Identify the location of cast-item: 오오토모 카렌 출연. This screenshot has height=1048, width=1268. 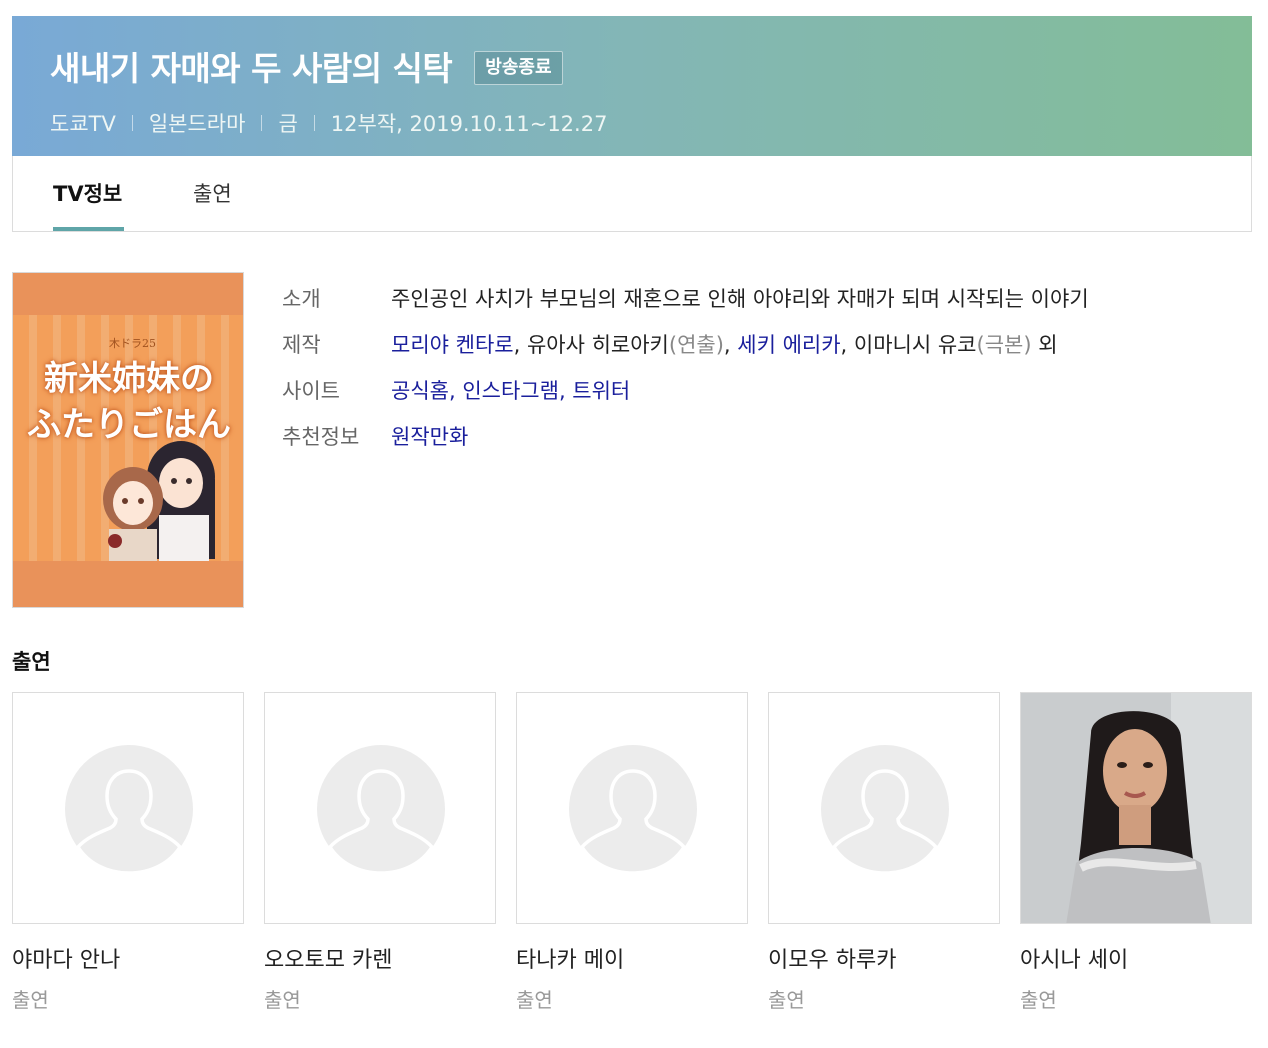
(380, 852).